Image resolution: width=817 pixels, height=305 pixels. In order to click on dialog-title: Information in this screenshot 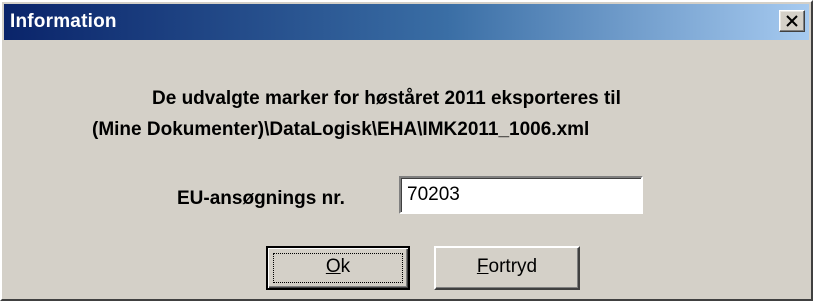, I will do `click(63, 21)`.